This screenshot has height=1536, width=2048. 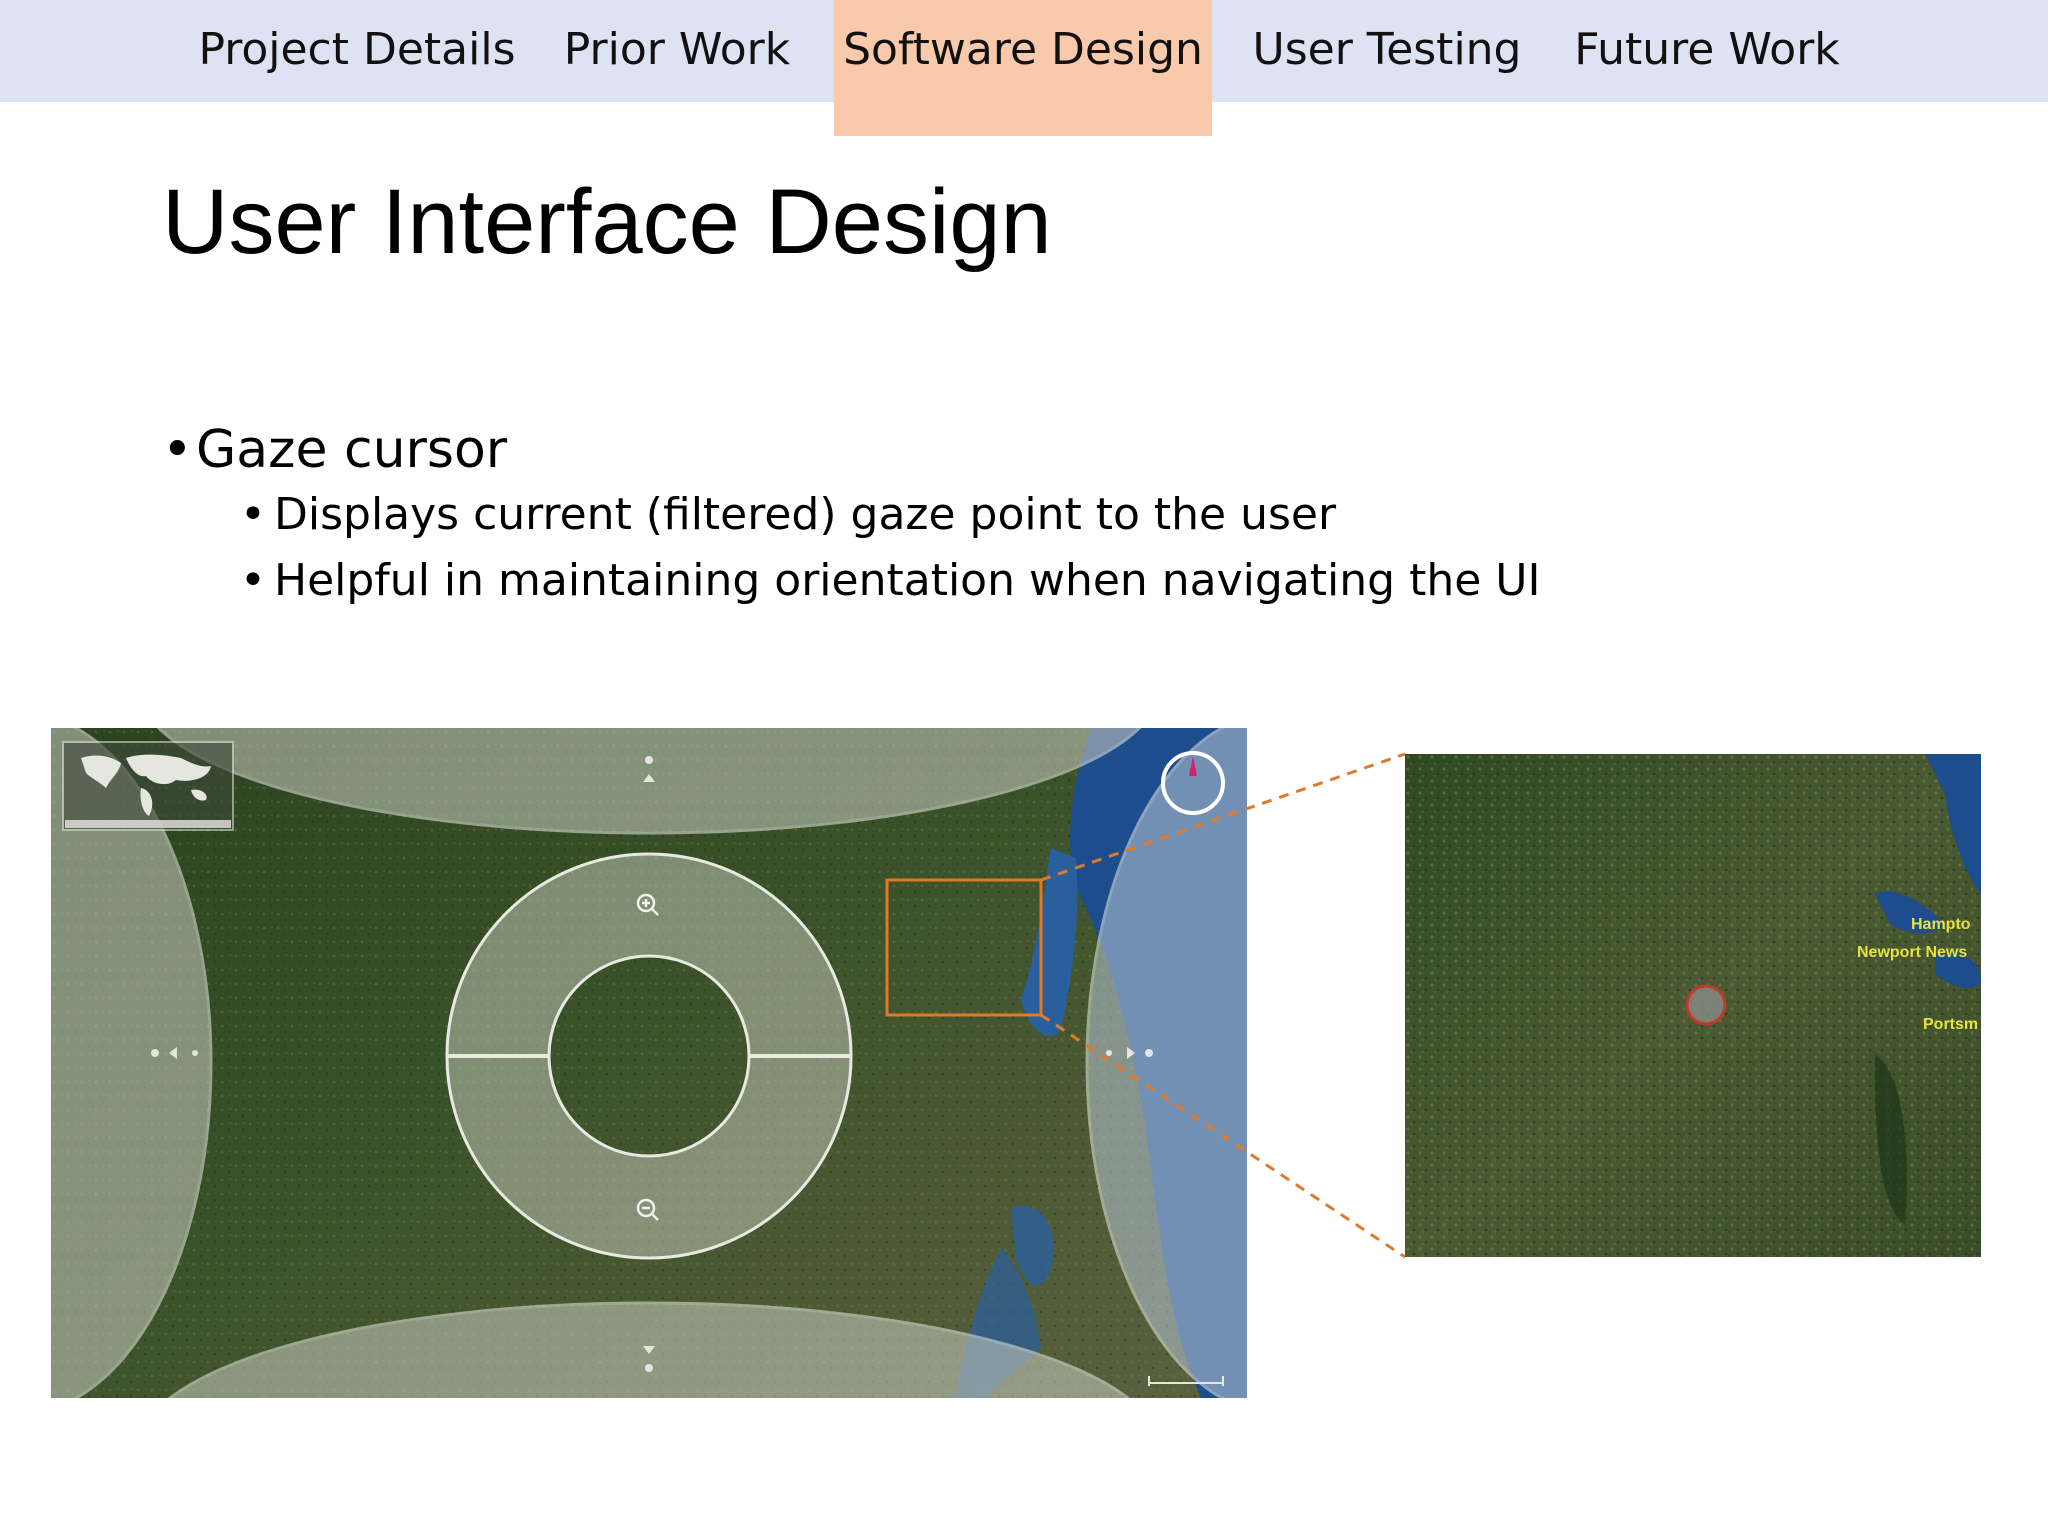 What do you see at coordinates (1950, 1024) in the screenshot?
I see `map-label: Portsm` at bounding box center [1950, 1024].